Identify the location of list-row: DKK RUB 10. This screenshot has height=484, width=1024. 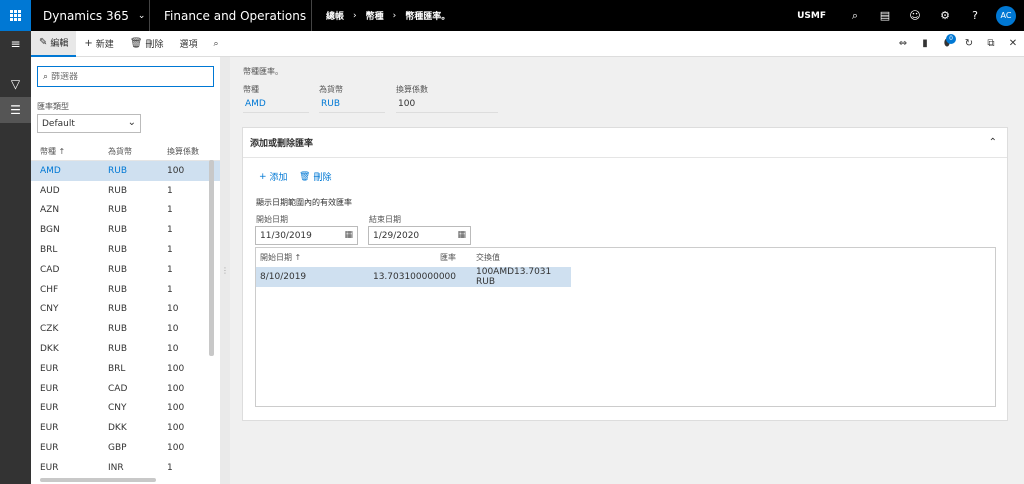
(125, 349).